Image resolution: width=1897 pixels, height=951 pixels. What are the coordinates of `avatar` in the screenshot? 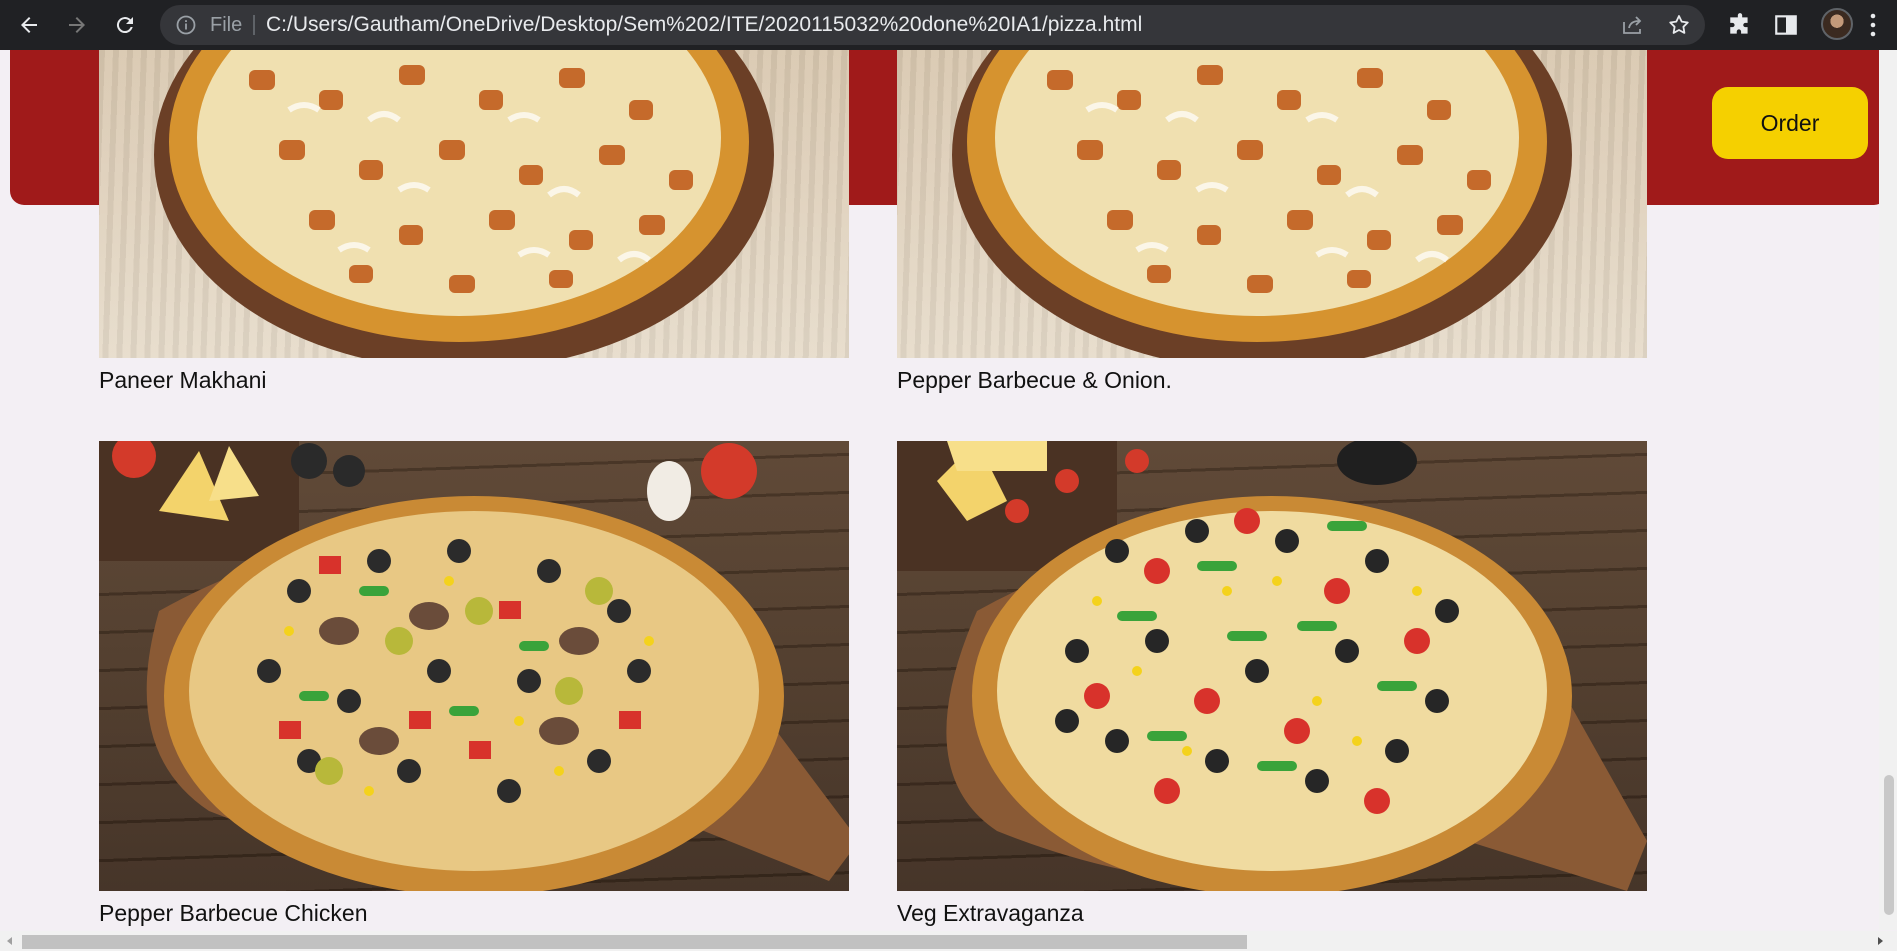 It's located at (1837, 24).